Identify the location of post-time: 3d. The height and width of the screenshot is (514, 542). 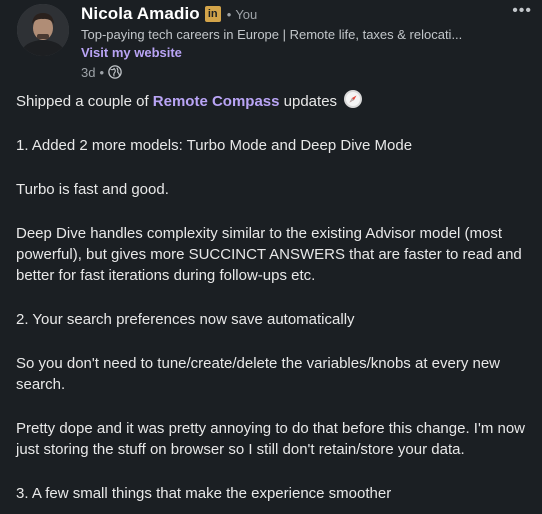
(88, 72).